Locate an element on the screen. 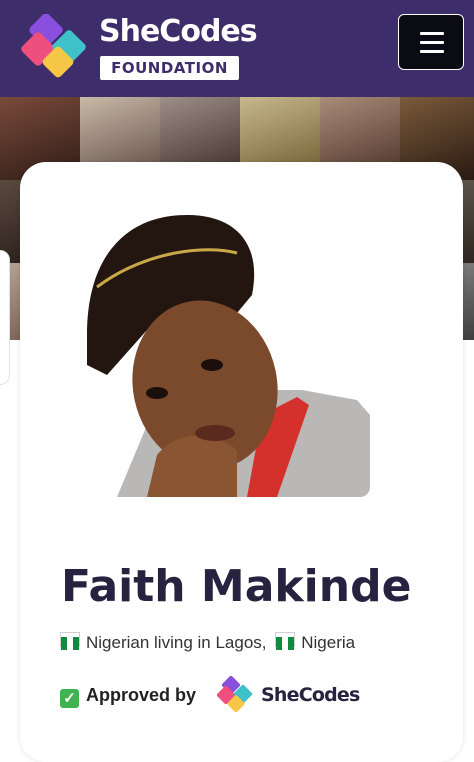 The image size is (474, 762). check-mark-icon: ✓ is located at coordinates (69, 698).